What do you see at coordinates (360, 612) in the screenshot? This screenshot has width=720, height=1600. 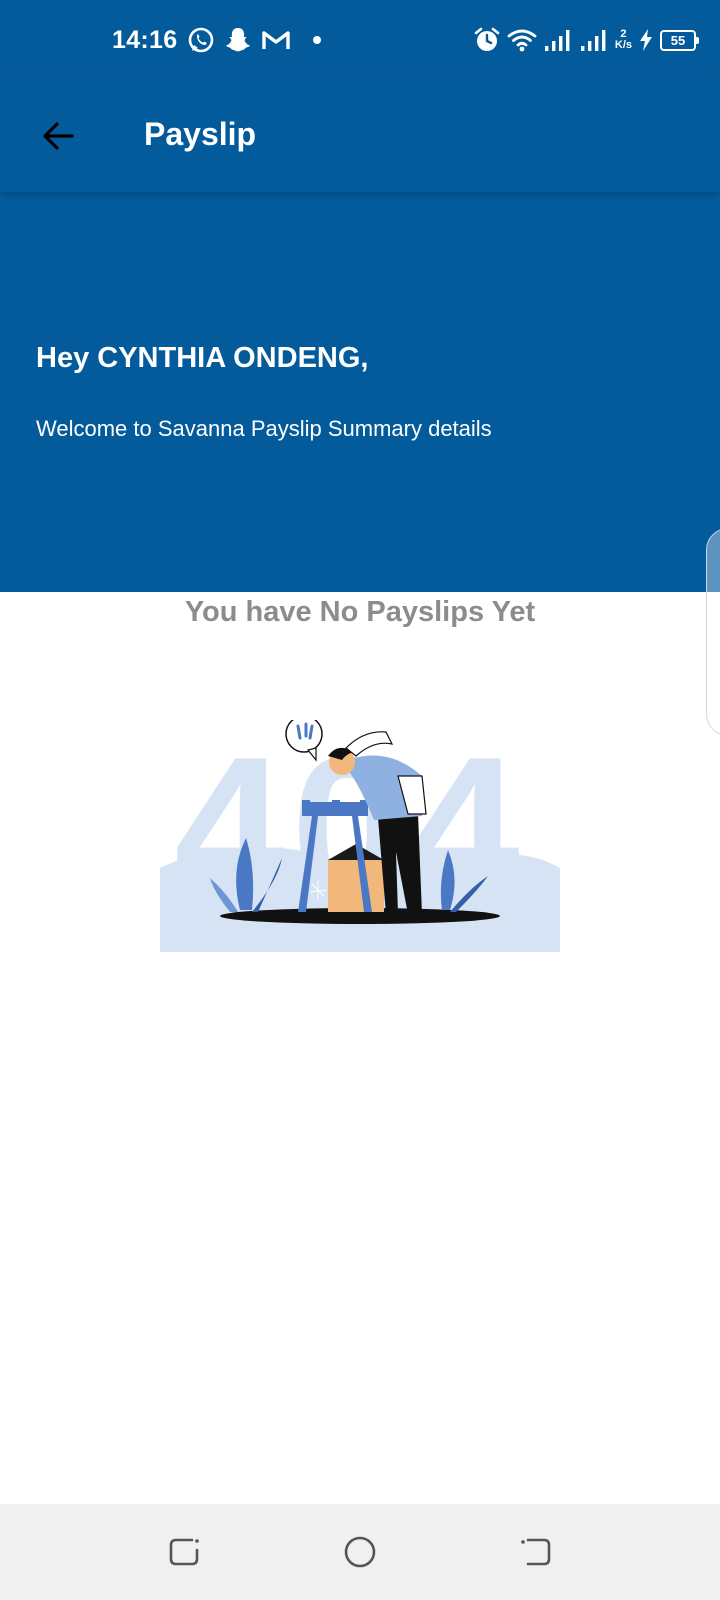 I see `empty-state-title: You have No Payslips Yet` at bounding box center [360, 612].